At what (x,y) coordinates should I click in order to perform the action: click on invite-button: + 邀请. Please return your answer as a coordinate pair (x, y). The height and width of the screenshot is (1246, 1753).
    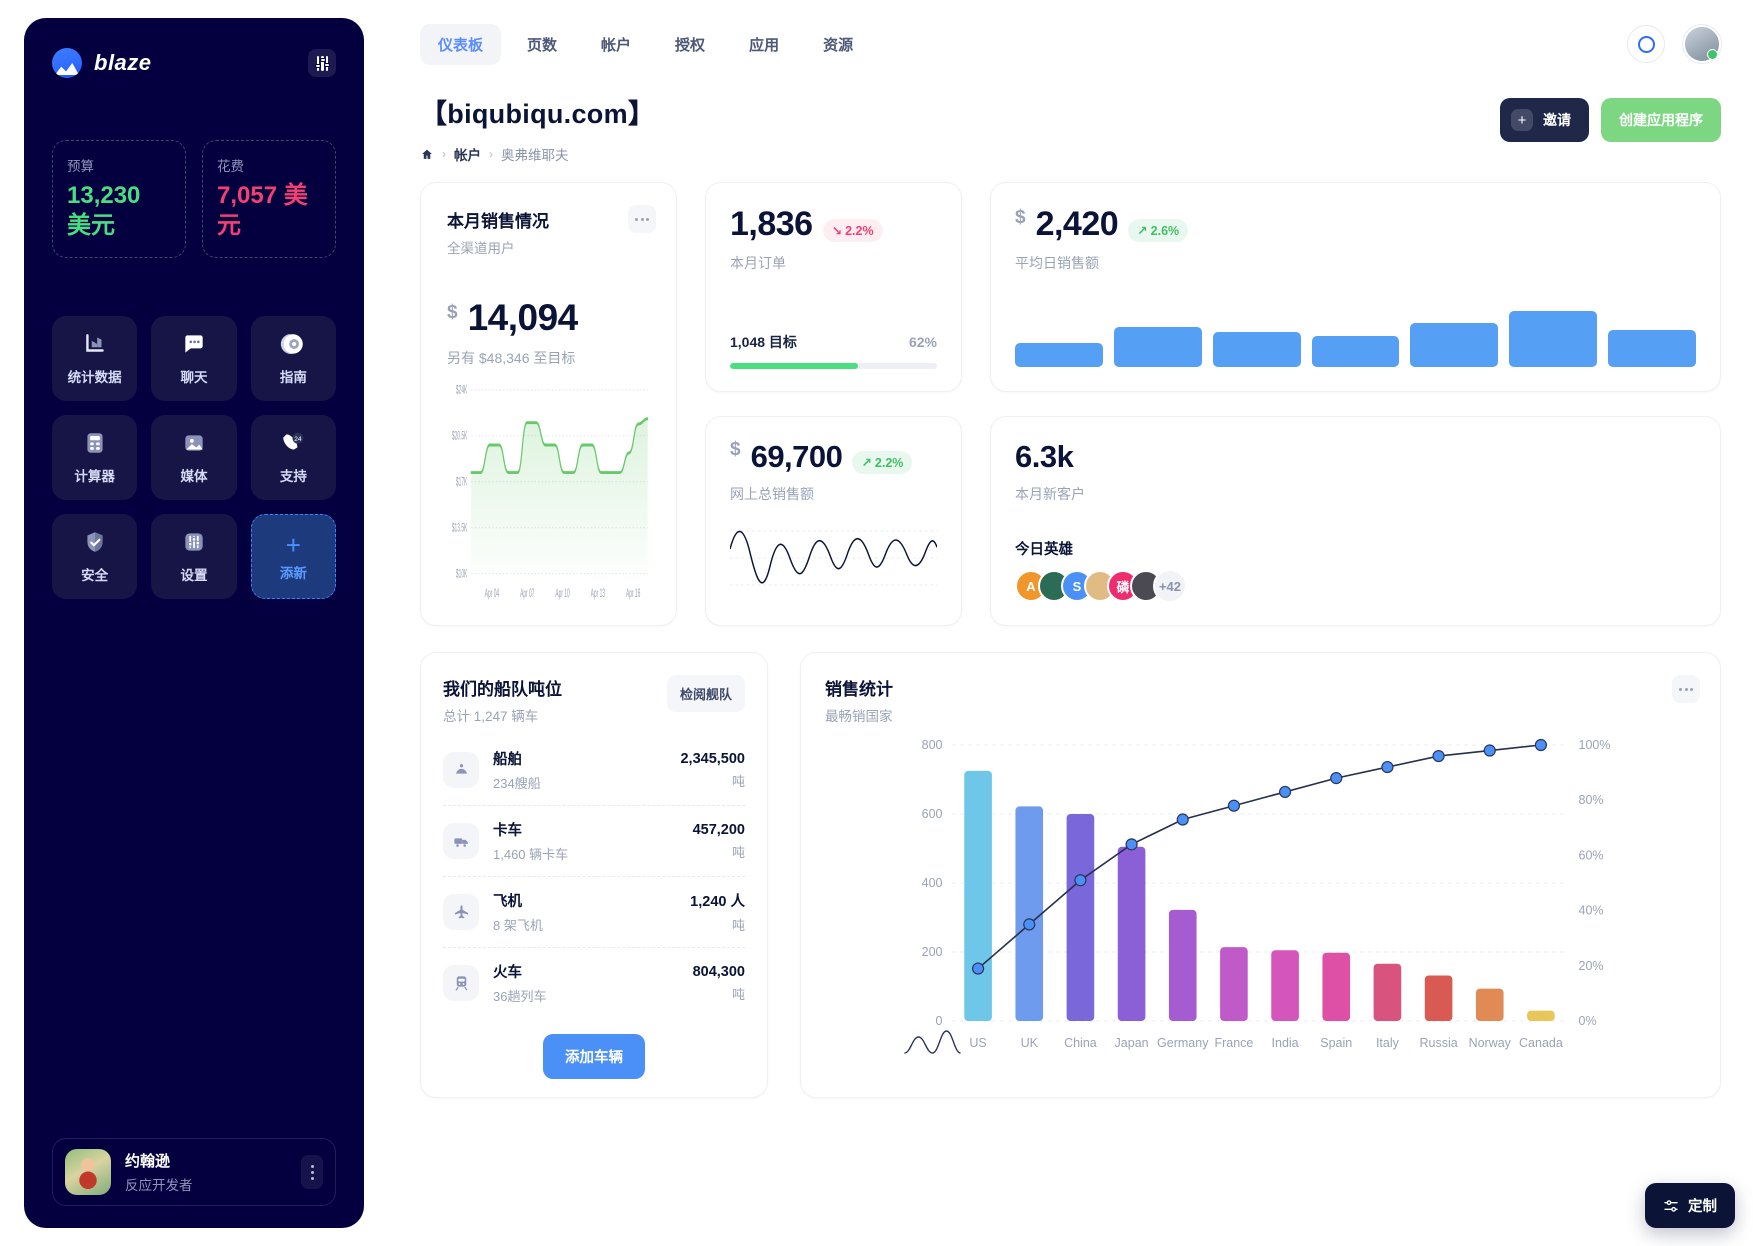
    Looking at the image, I should click on (1544, 120).